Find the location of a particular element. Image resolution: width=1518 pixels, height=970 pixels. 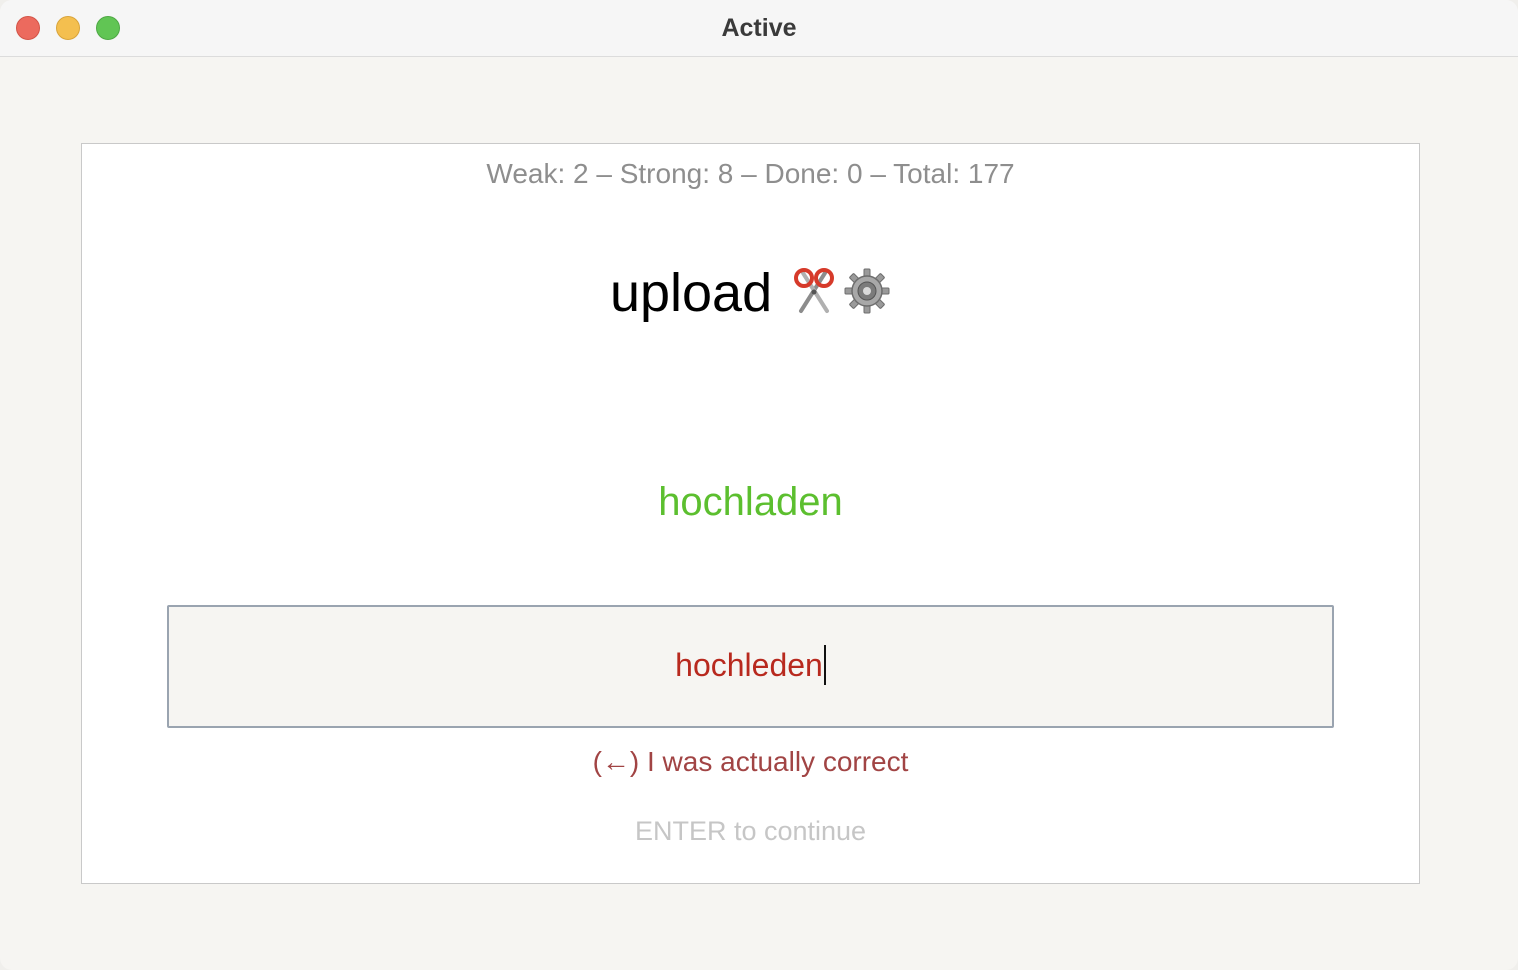

answer-input: hochleden is located at coordinates (750, 666).